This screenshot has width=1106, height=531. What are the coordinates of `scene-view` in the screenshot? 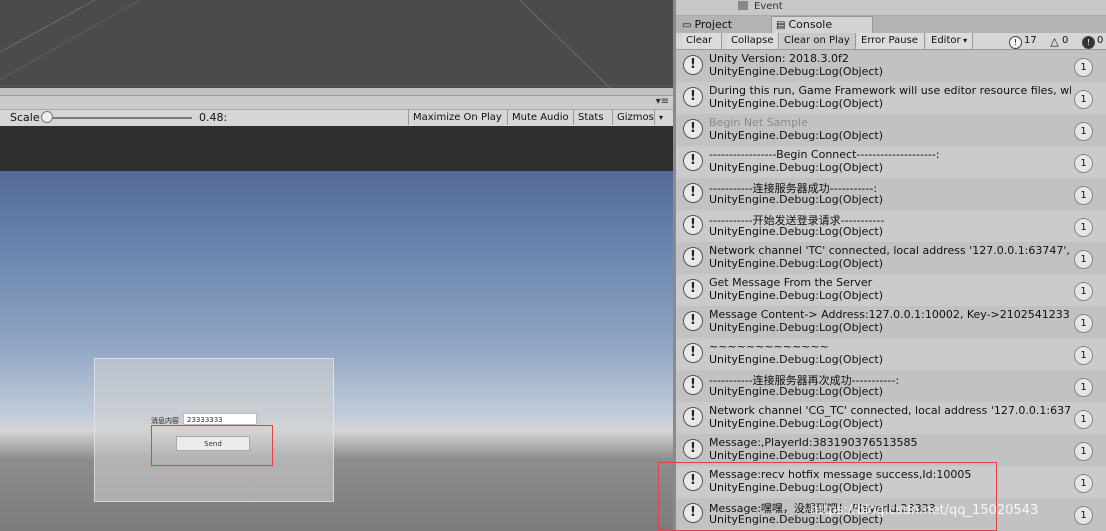 It's located at (336, 44).